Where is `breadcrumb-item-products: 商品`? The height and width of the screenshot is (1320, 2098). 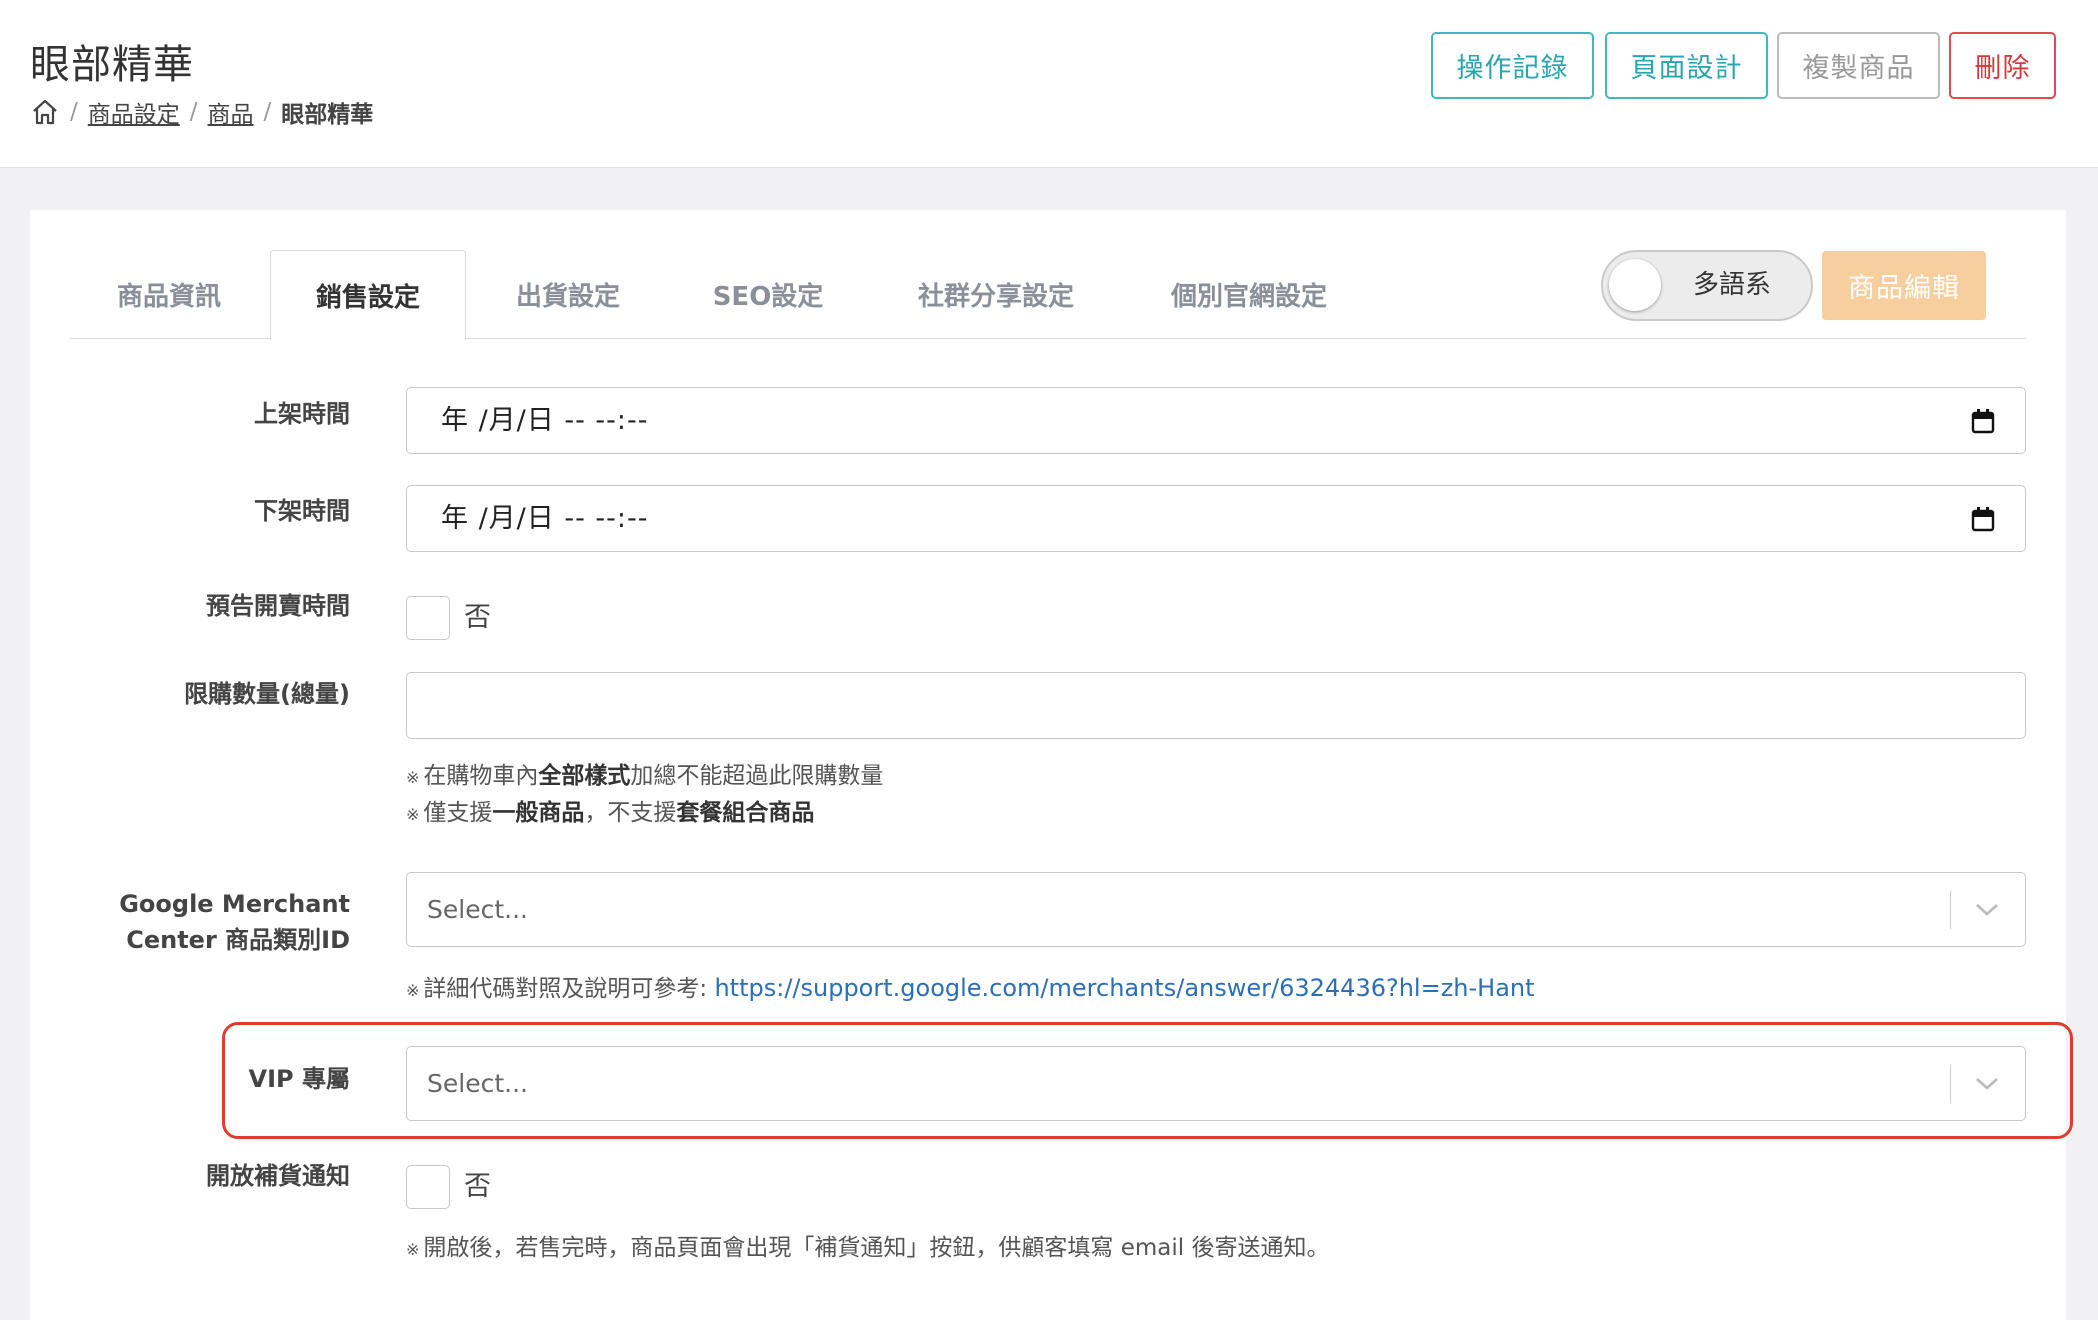 breadcrumb-item-products: 商品 is located at coordinates (231, 112).